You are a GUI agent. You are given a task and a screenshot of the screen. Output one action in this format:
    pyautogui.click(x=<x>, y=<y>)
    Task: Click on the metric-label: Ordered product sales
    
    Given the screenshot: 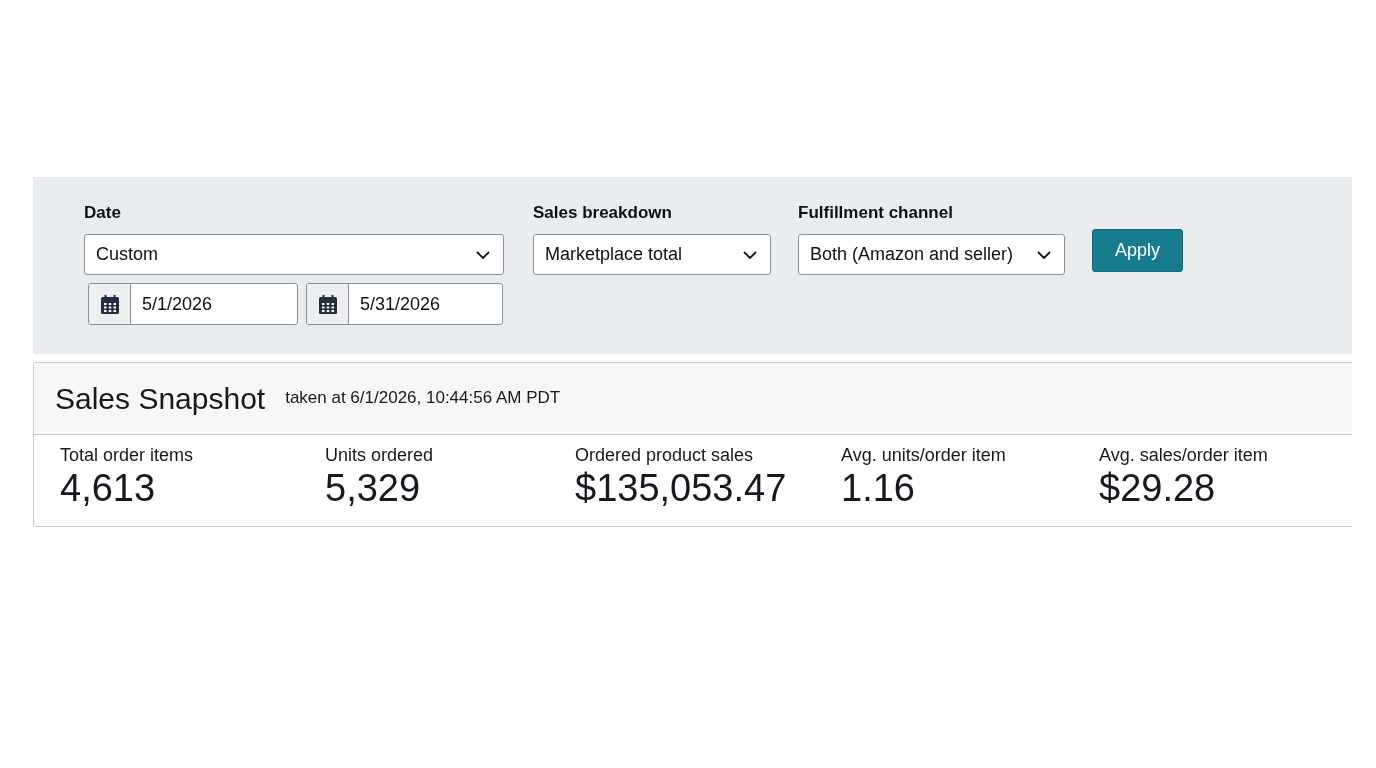 What is the action you would take?
    pyautogui.click(x=664, y=455)
    